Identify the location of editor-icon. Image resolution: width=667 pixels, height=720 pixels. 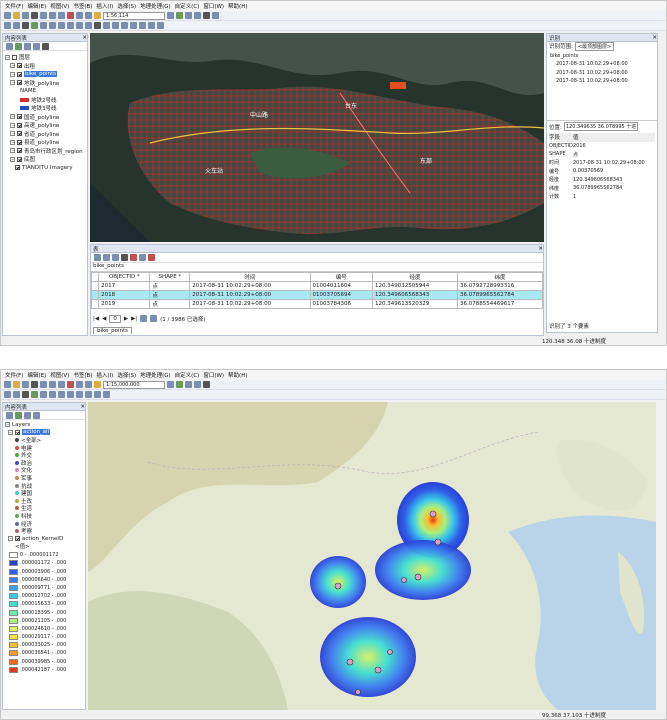
(170, 15).